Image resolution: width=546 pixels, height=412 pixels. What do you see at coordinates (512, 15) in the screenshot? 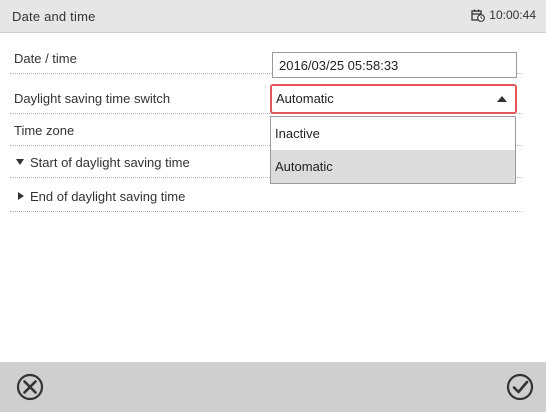
I see `clock-time: 10:00:44` at bounding box center [512, 15].